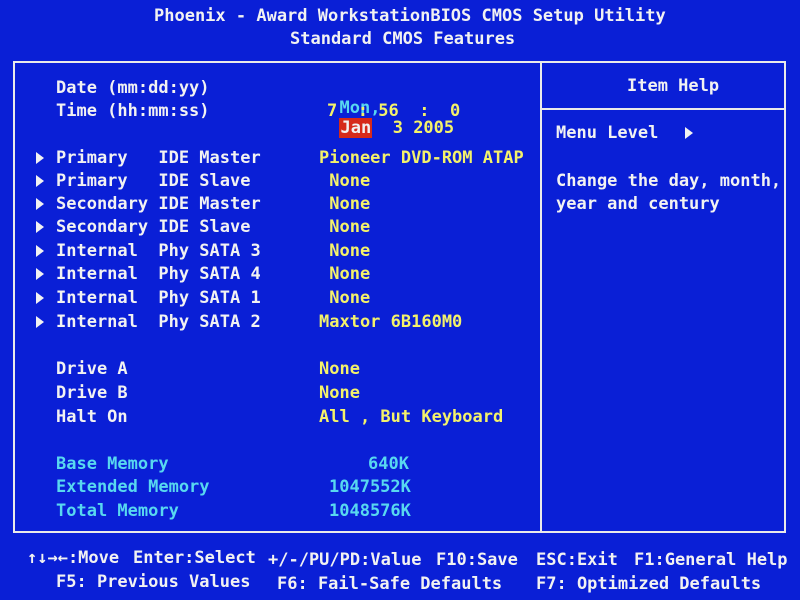 This screenshot has height=600, width=800. I want to click on time-second-field: 0, so click(455, 111).